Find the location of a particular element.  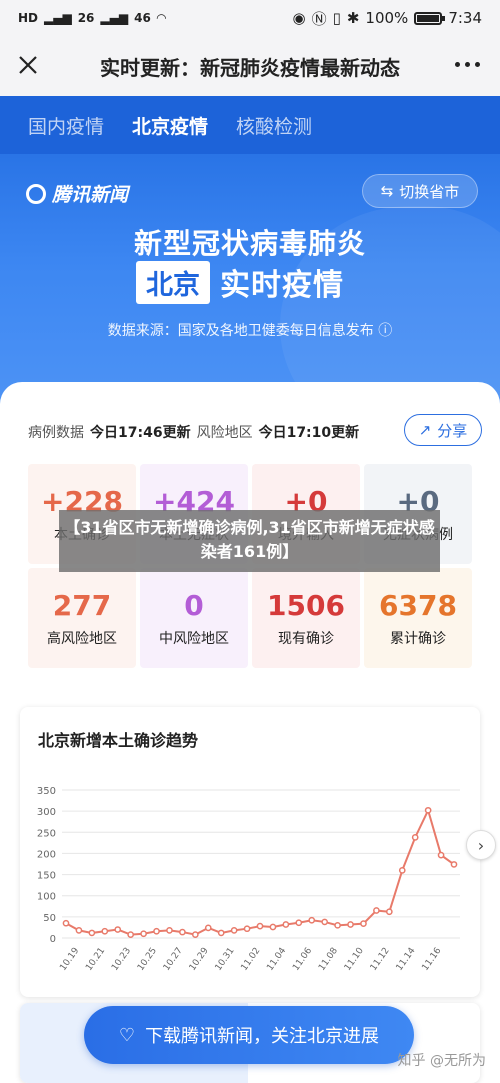

switch-city-button: ⇆ 切换省市 is located at coordinates (420, 191).